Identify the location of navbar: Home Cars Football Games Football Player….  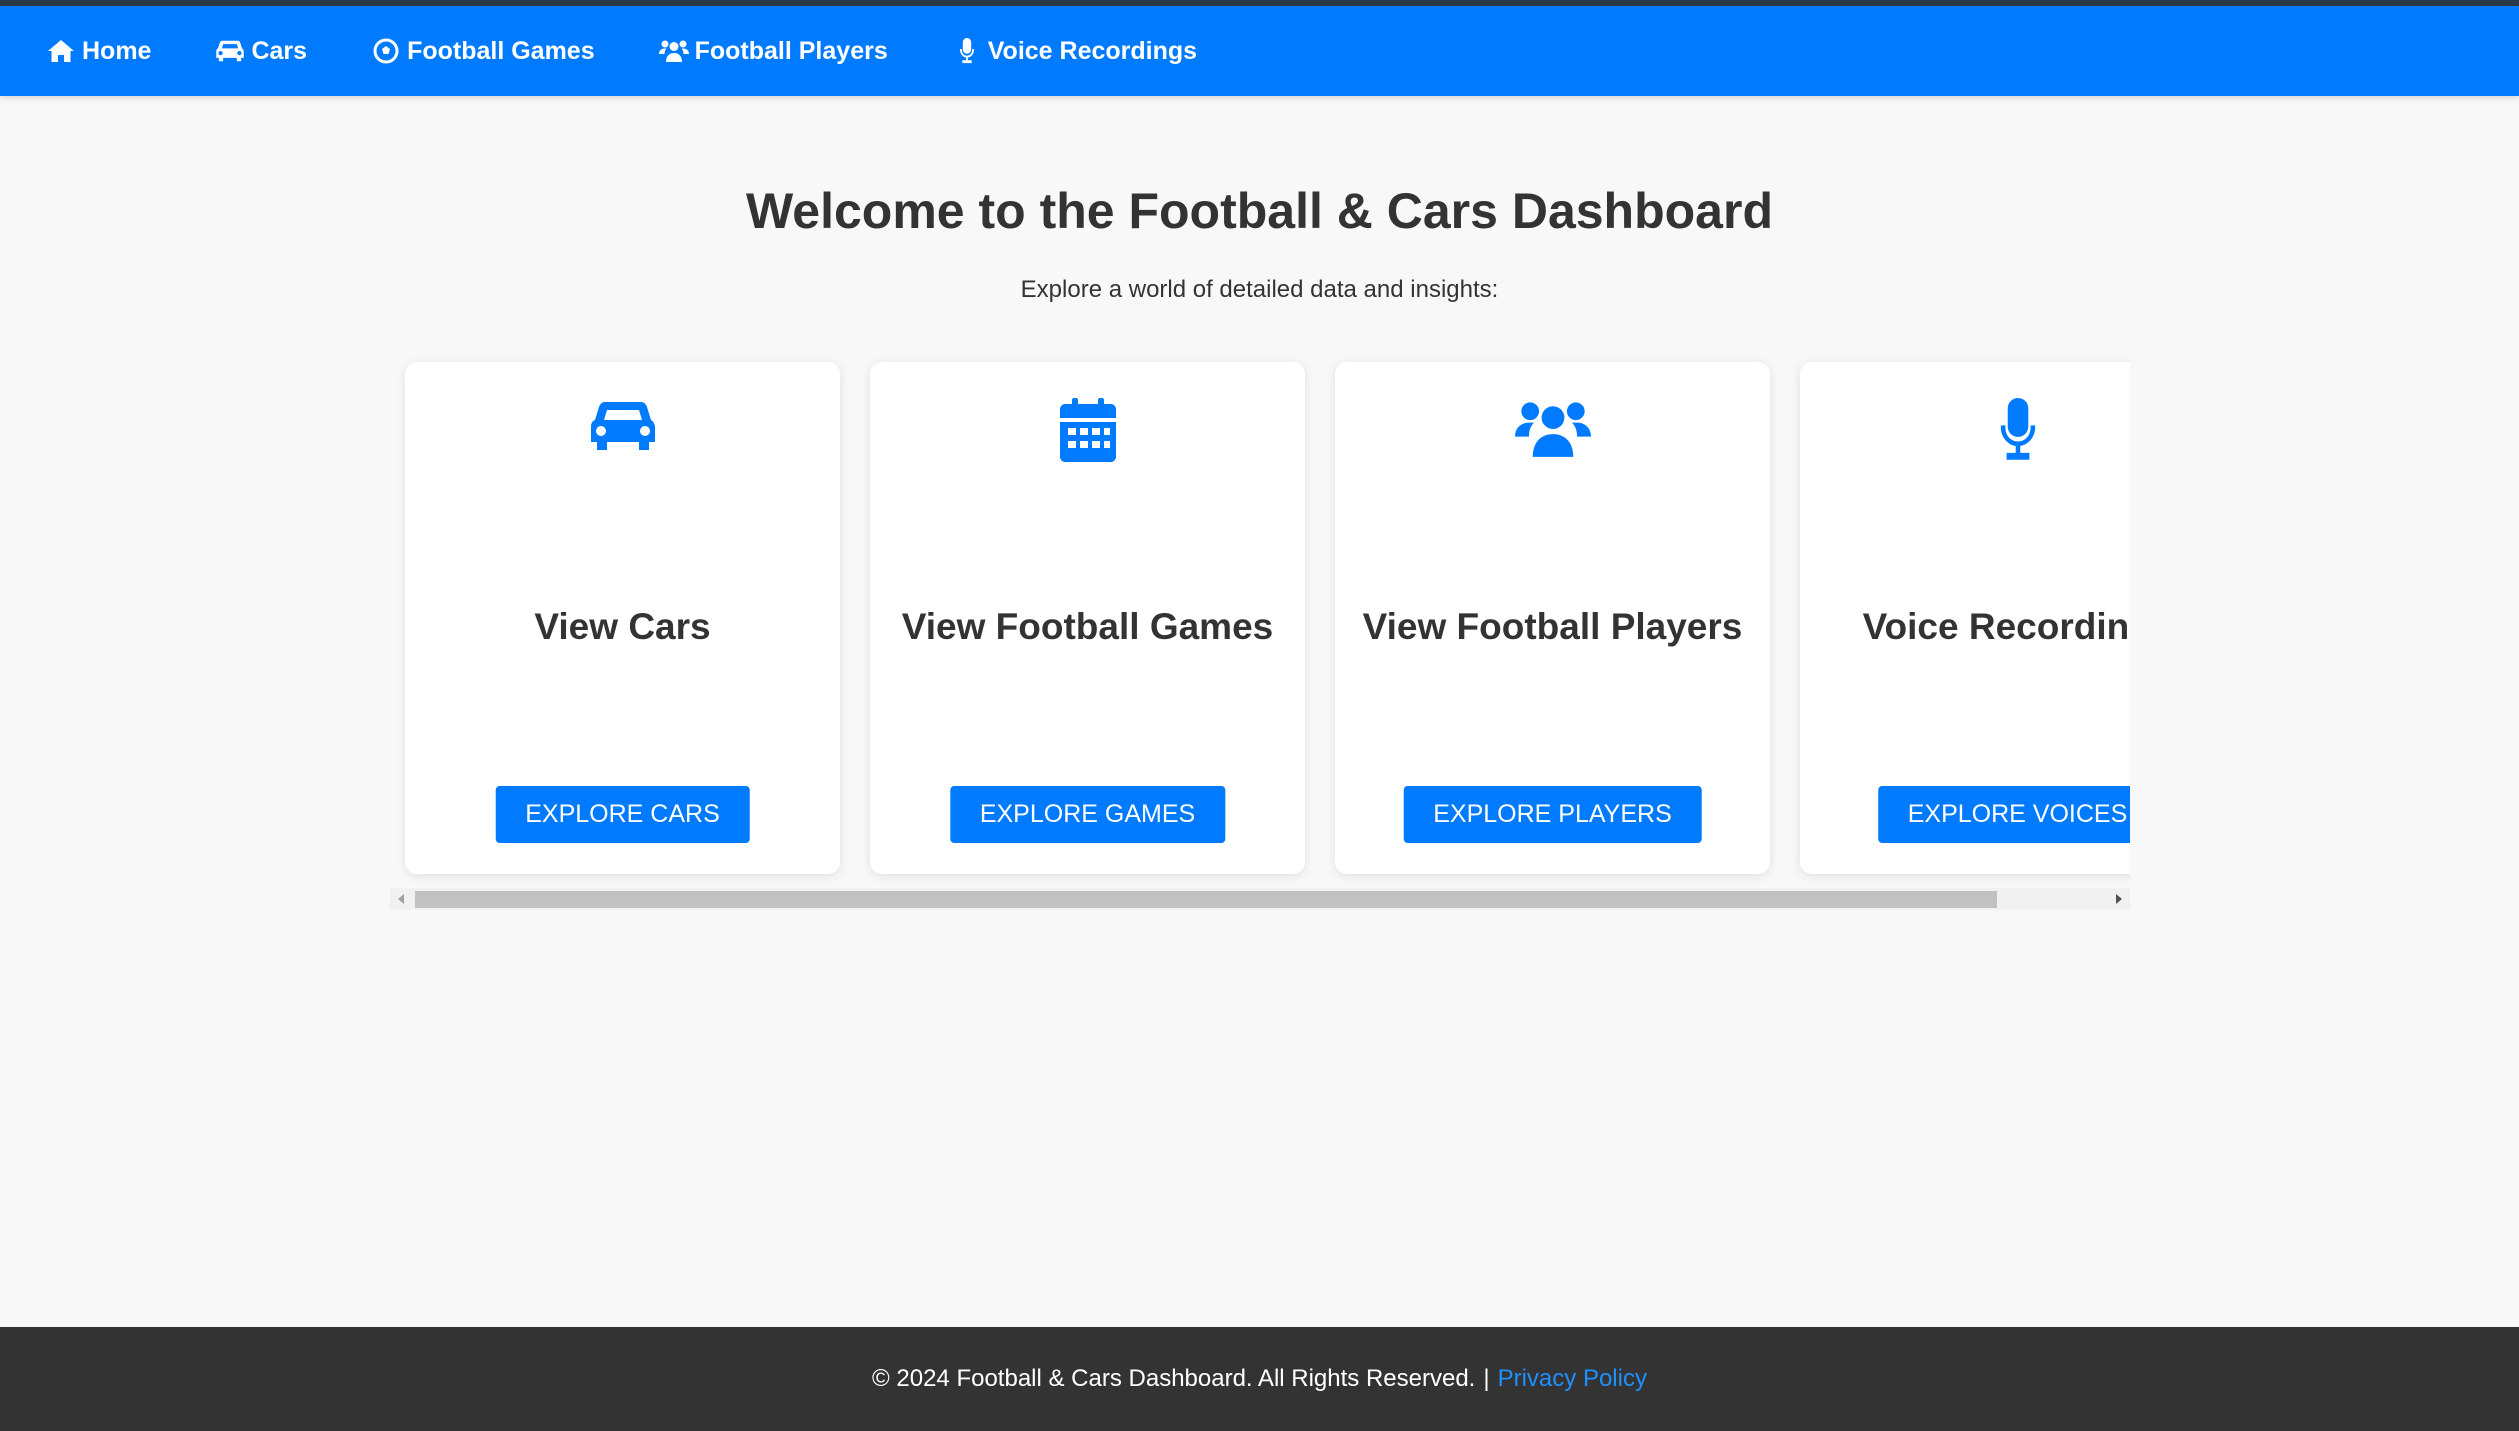
(1259, 51).